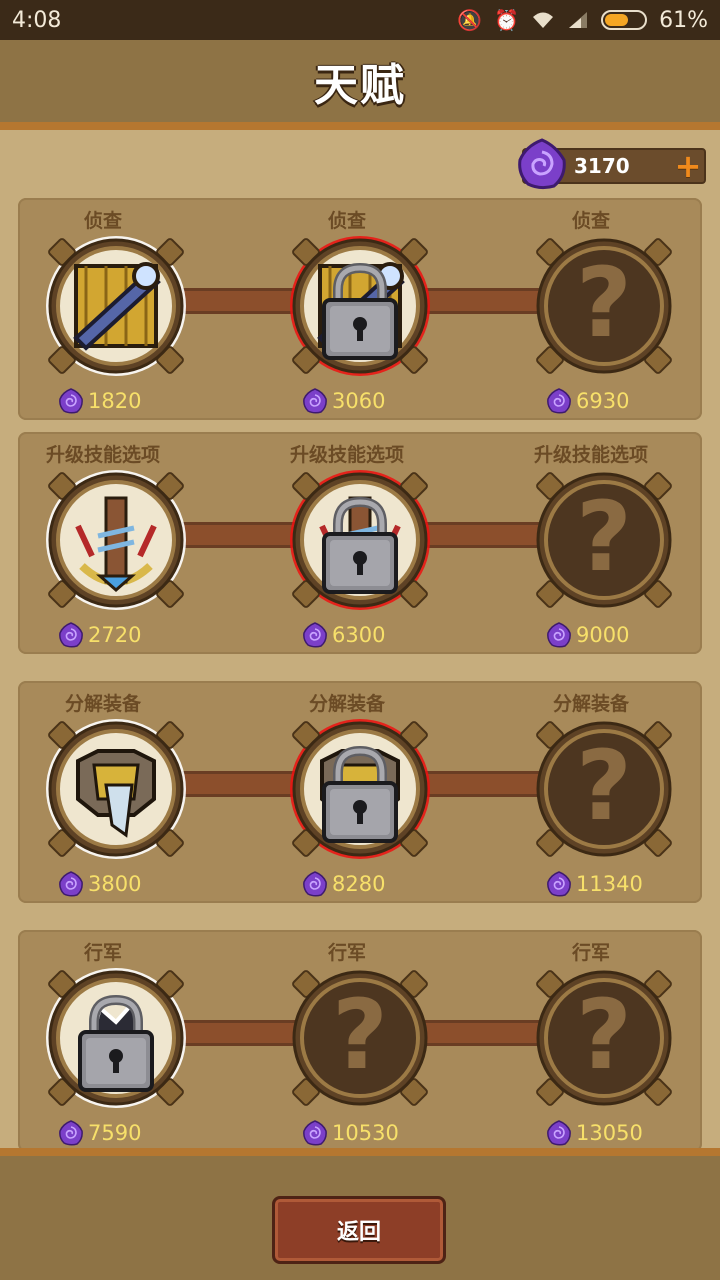  Describe the element at coordinates (578, 20) in the screenshot. I see `signal-icon` at that location.